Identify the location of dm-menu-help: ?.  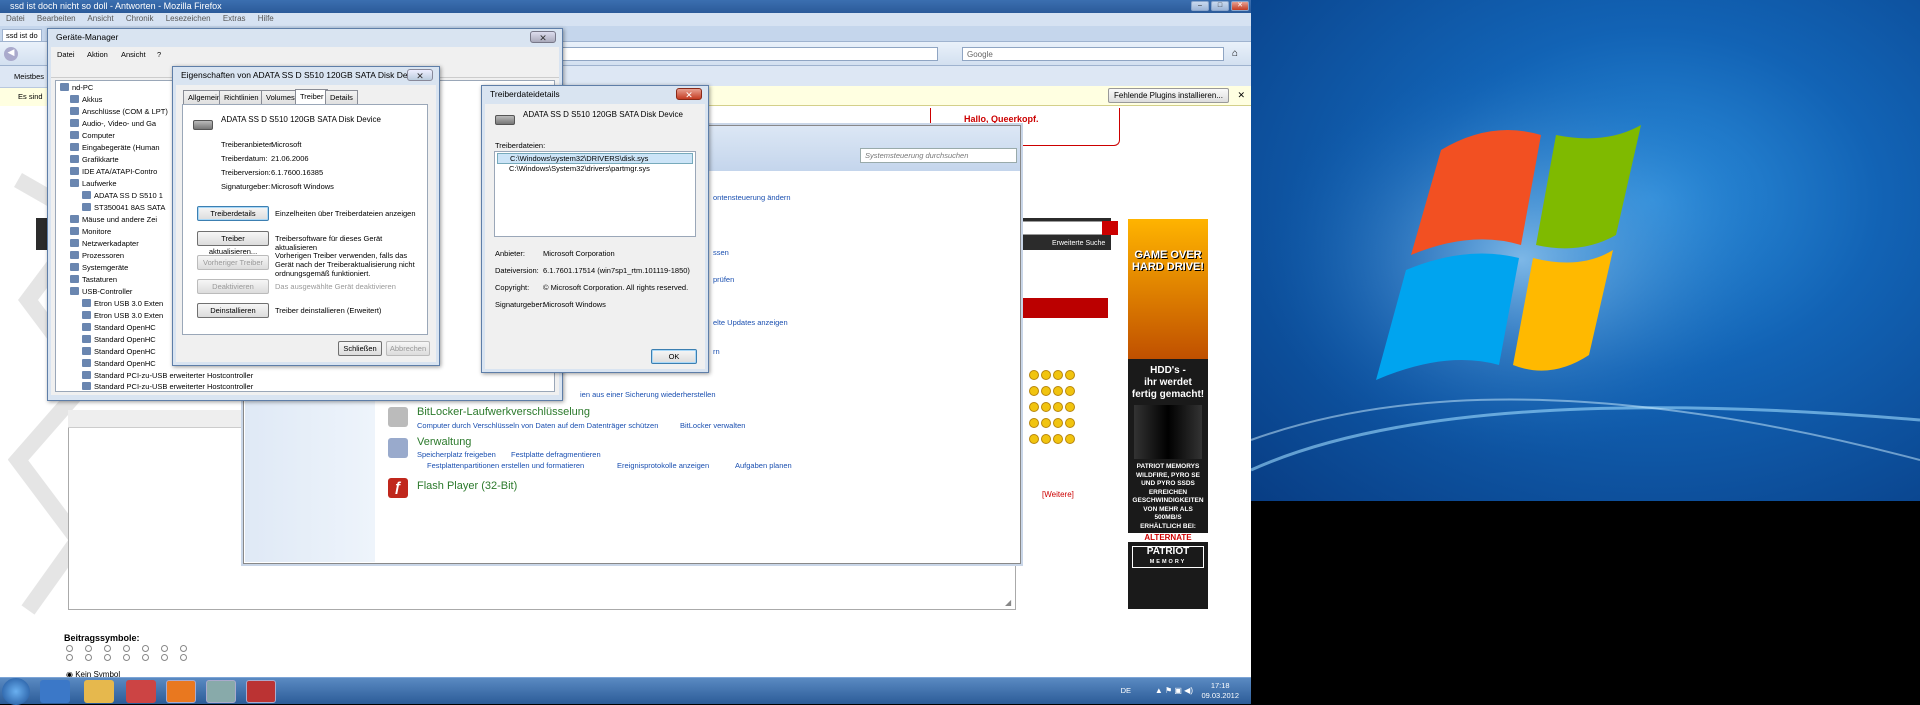
(159, 54).